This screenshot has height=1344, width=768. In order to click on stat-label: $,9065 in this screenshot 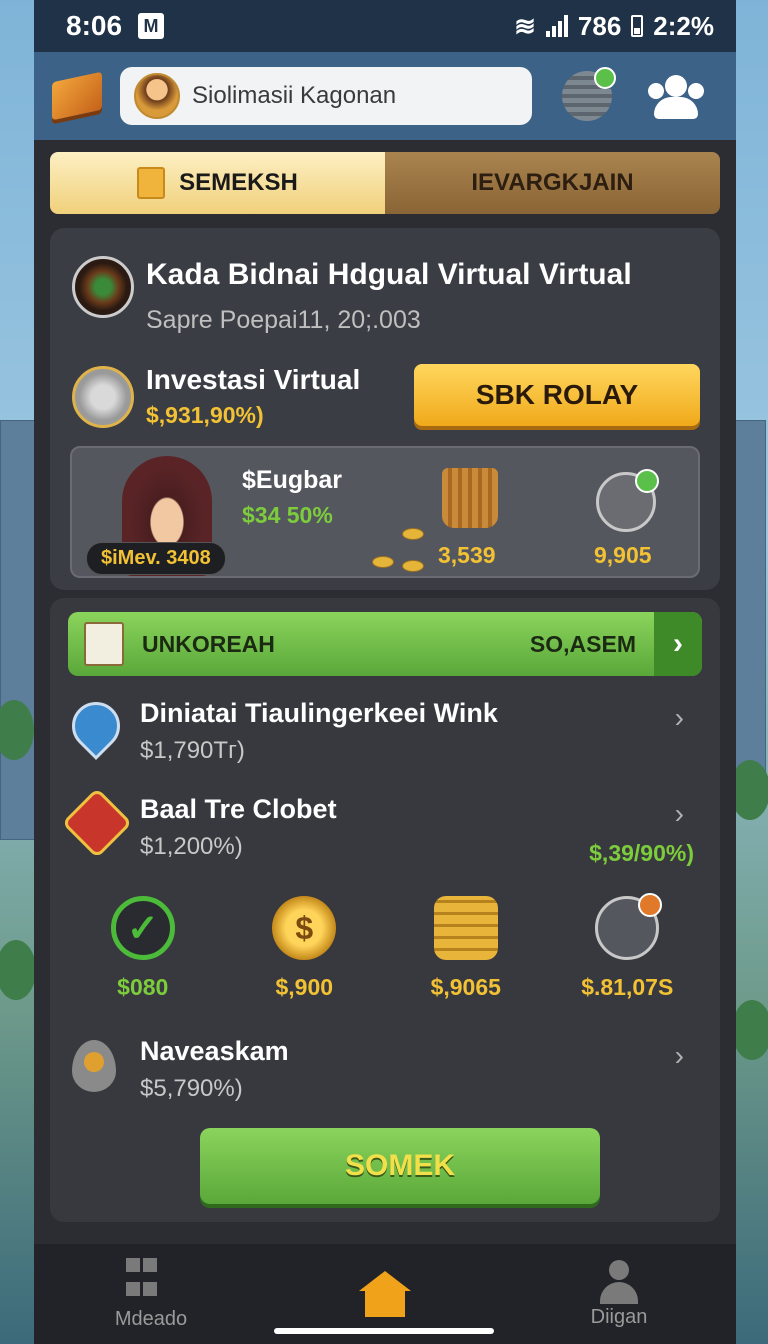, I will do `click(465, 987)`.